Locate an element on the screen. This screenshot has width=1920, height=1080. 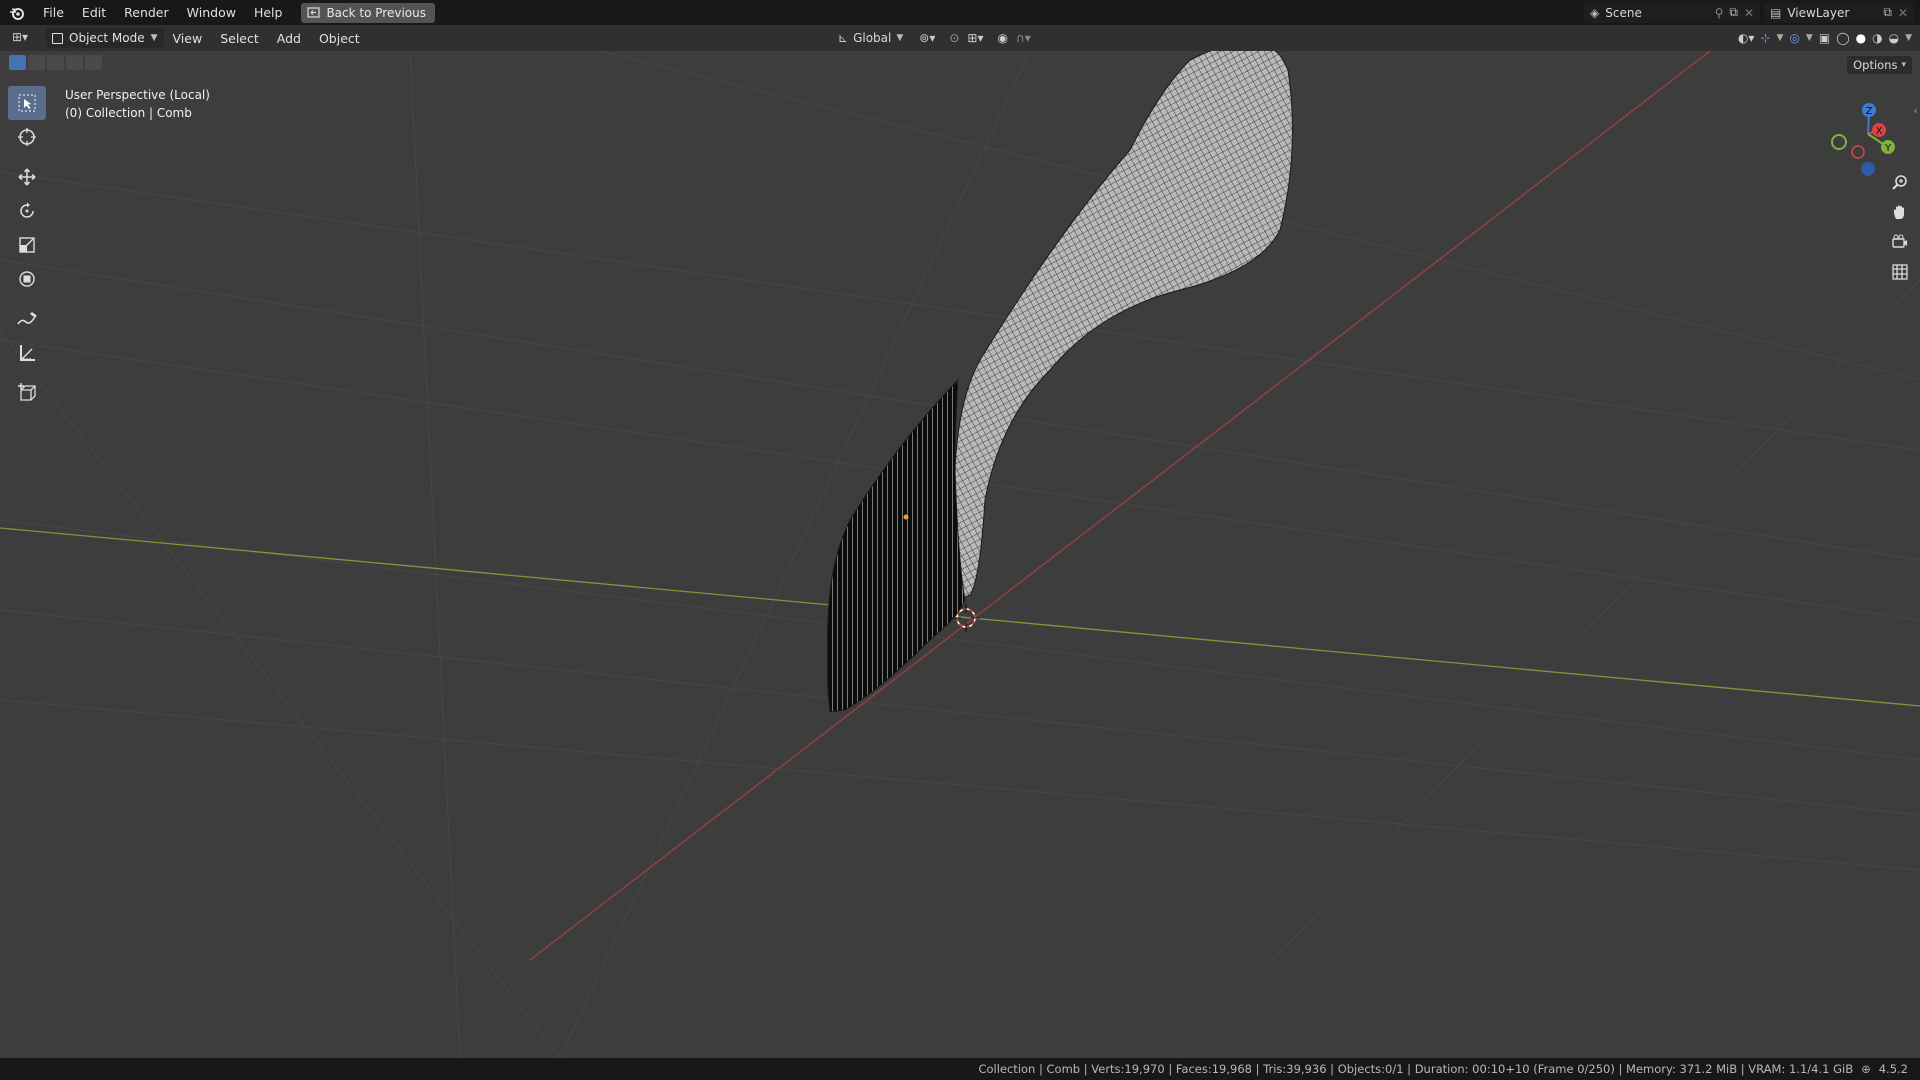
tool-shelf is located at coordinates (27, 248).